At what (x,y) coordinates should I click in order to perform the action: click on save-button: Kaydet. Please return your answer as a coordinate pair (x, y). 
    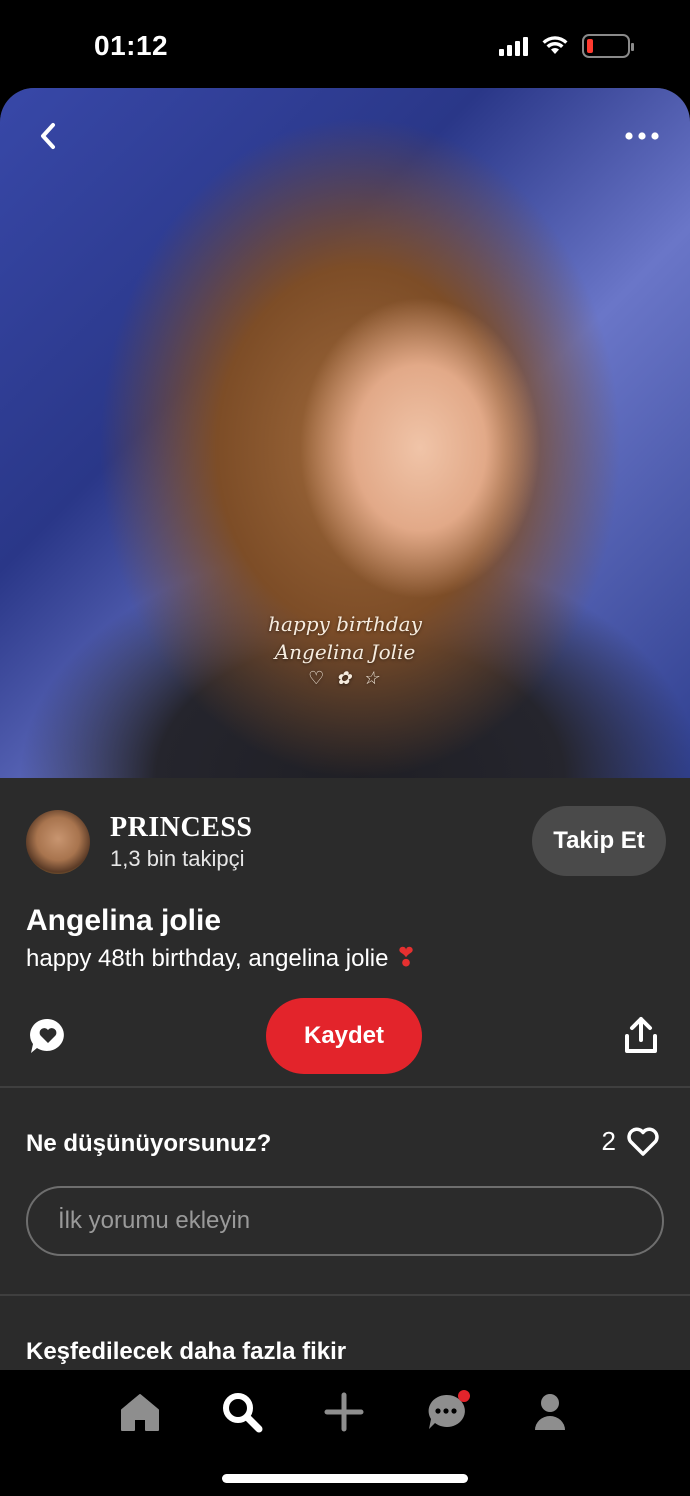
    Looking at the image, I should click on (344, 1036).